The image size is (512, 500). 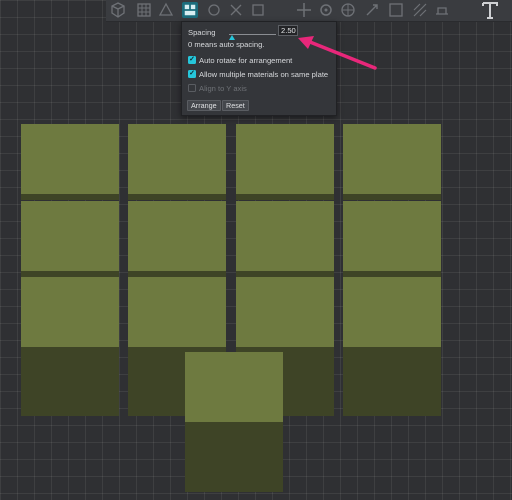 What do you see at coordinates (372, 10) in the screenshot?
I see `cut-icon` at bounding box center [372, 10].